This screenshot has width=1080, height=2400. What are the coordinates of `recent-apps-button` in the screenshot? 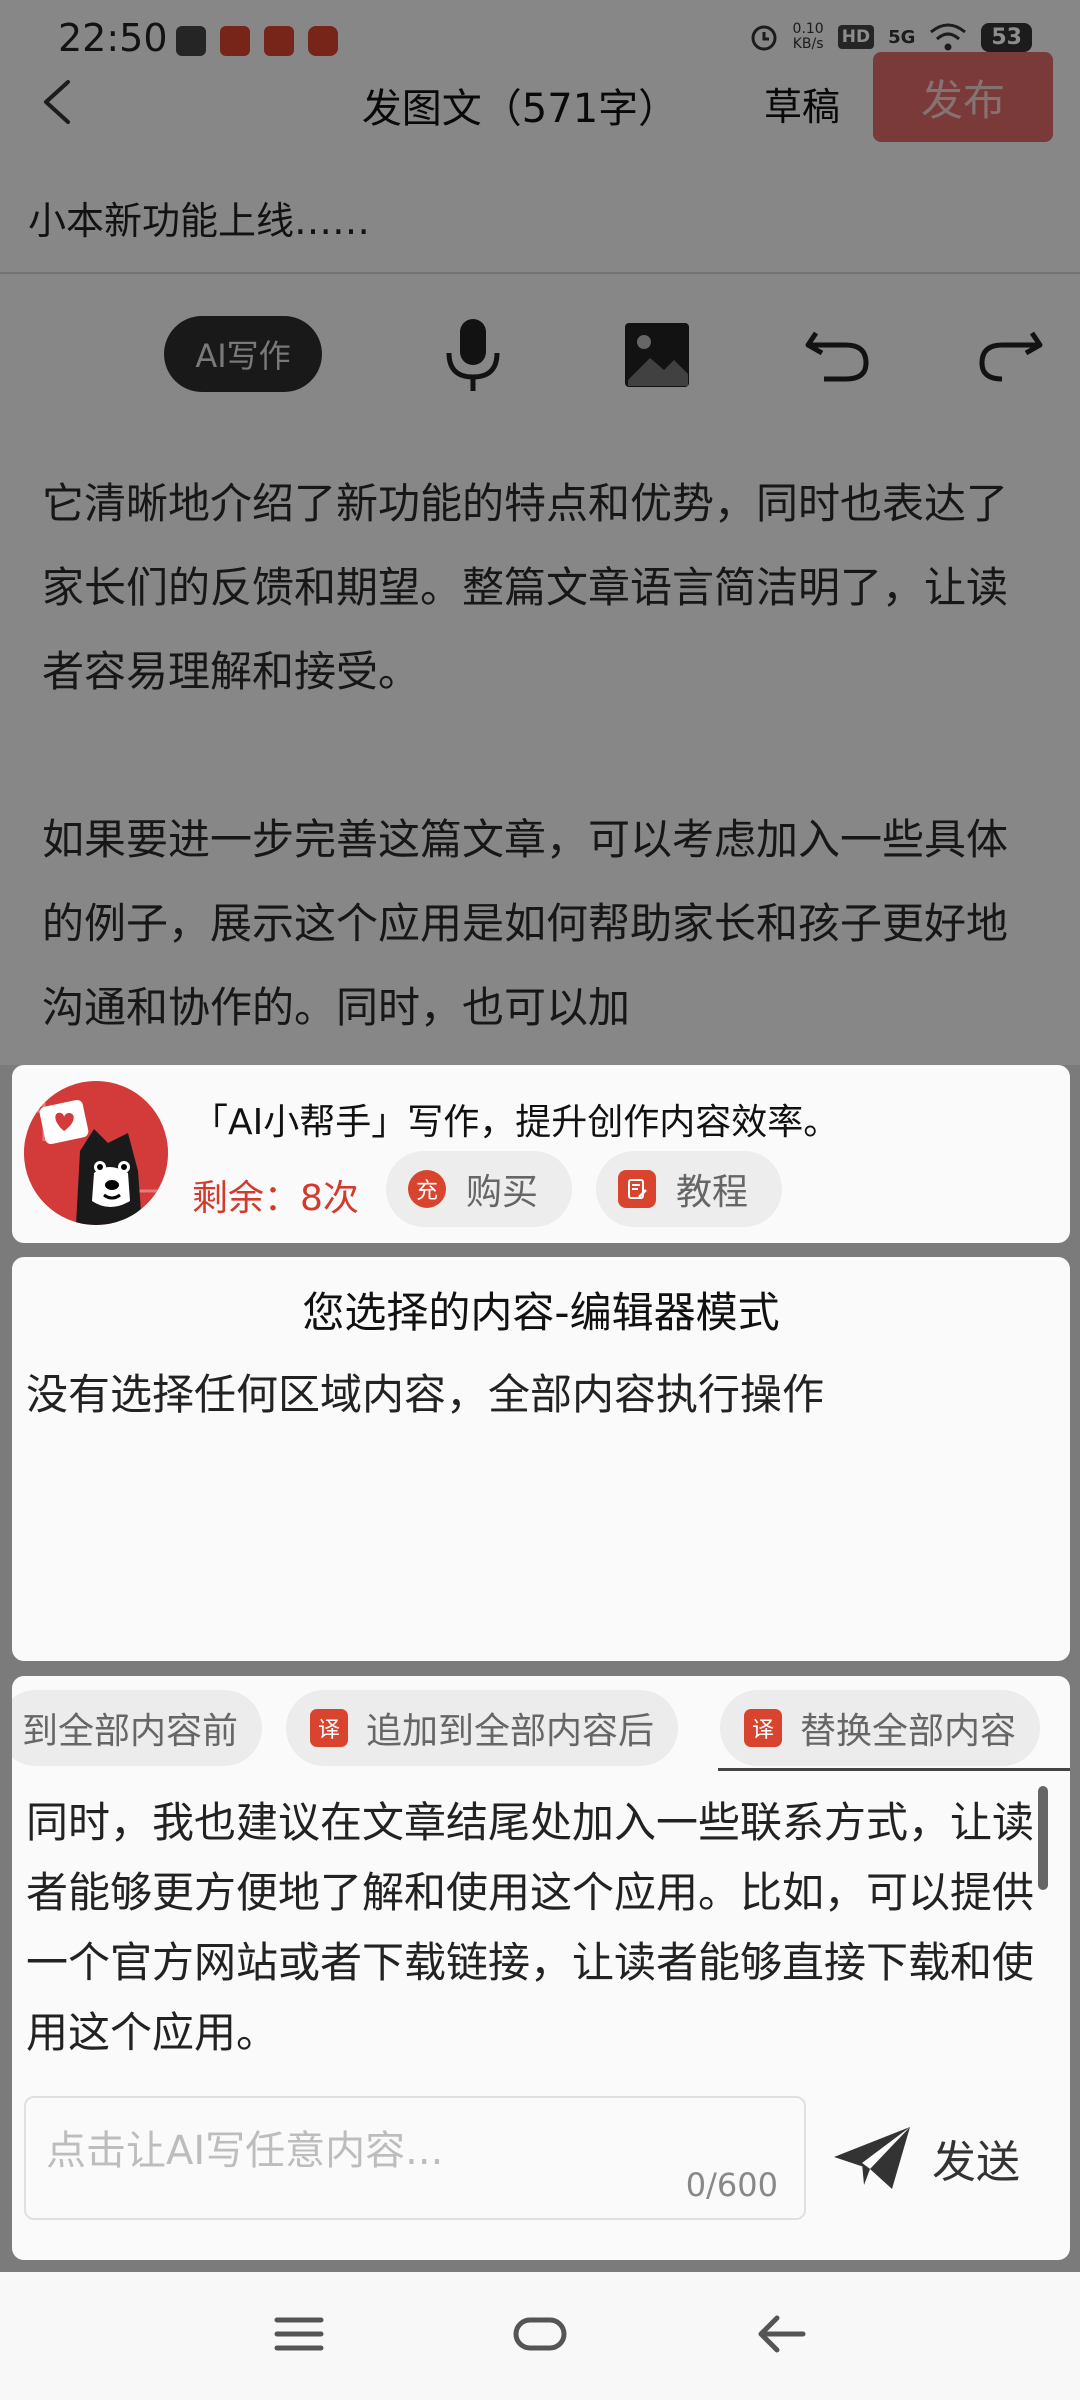 It's located at (299, 2334).